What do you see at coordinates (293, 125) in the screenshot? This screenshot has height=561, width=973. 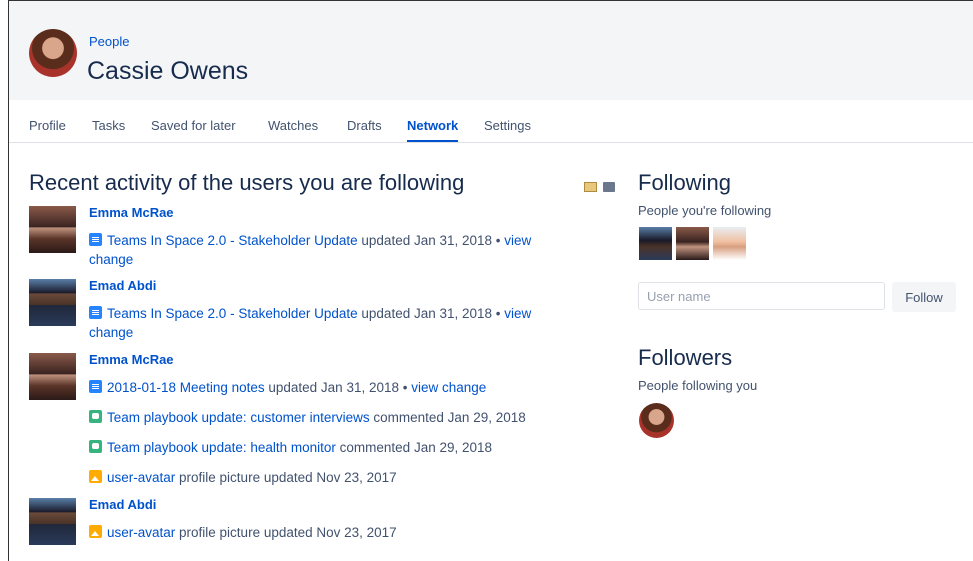 I see `tab-watches: Watches` at bounding box center [293, 125].